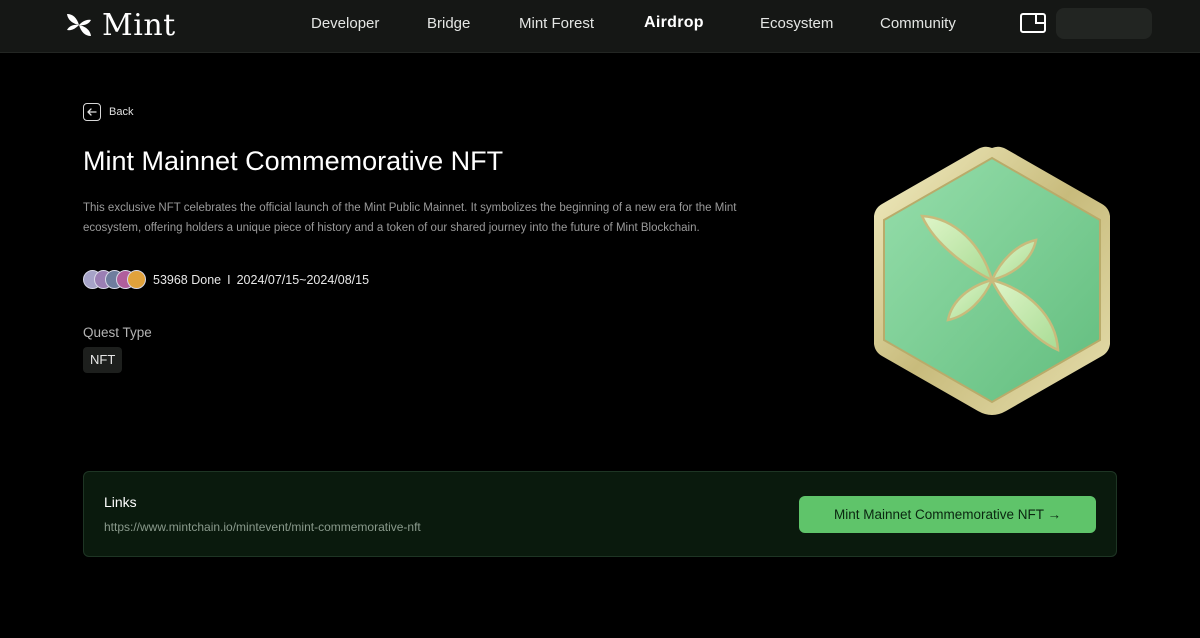 The height and width of the screenshot is (638, 1200). I want to click on quest-stats: 53968 Done I 2024/07/15~2024/08/15, so click(261, 280).